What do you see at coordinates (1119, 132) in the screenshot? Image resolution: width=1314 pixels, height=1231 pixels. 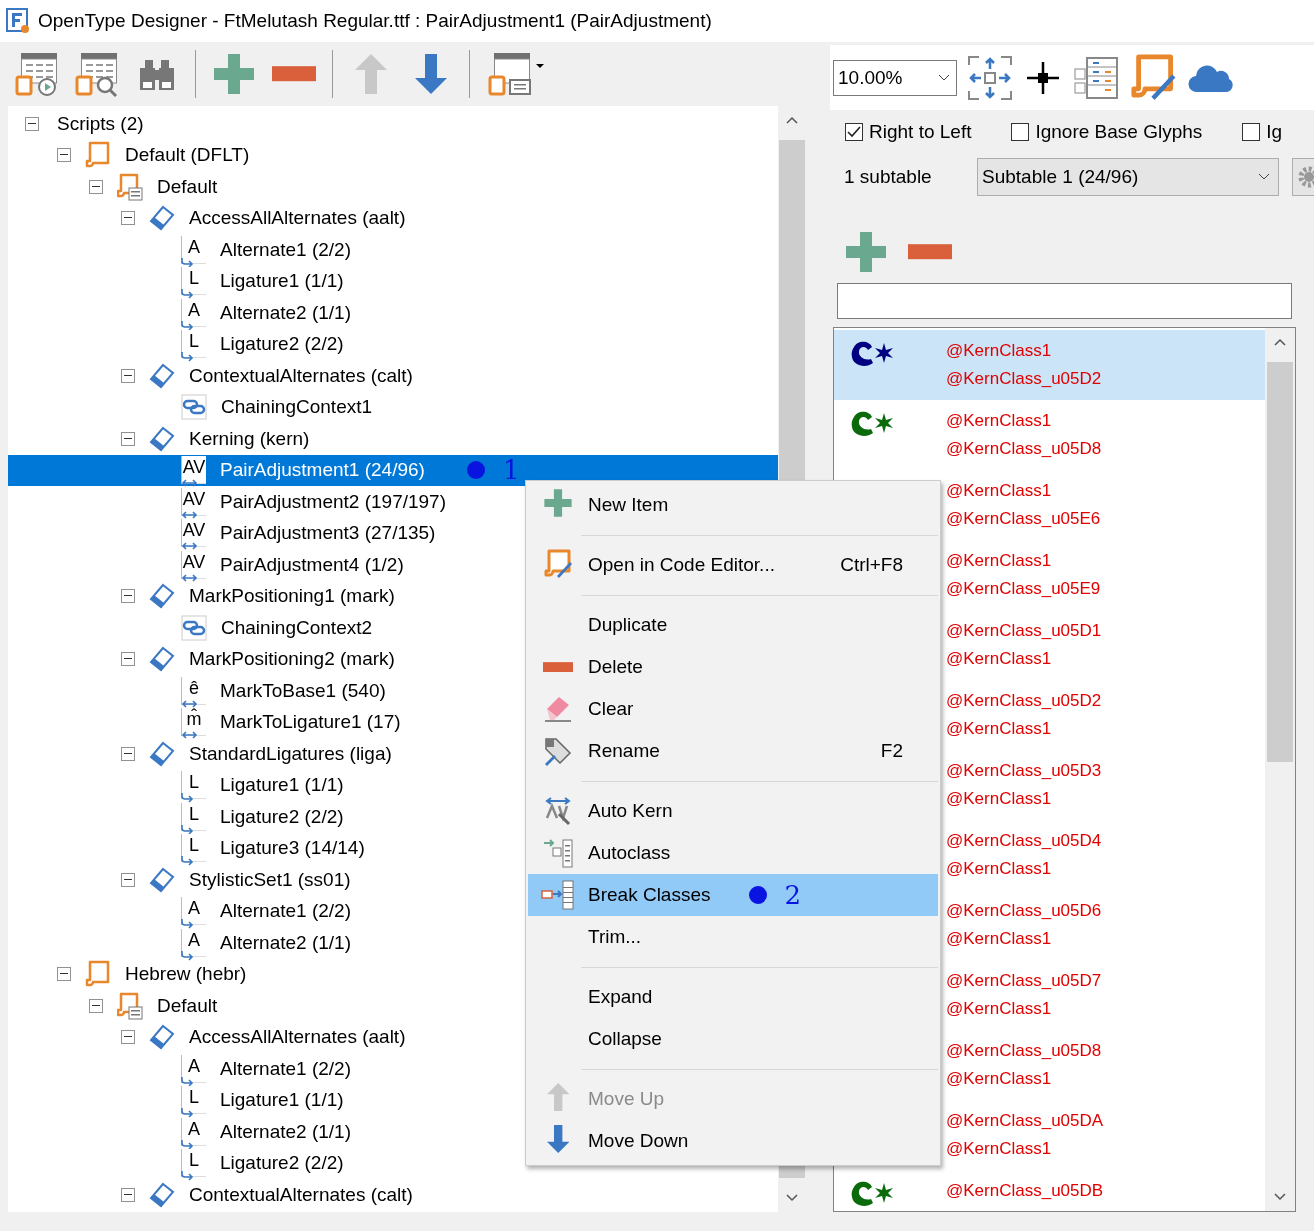 I see `checkbox-label: Ignore Base Glyphs` at bounding box center [1119, 132].